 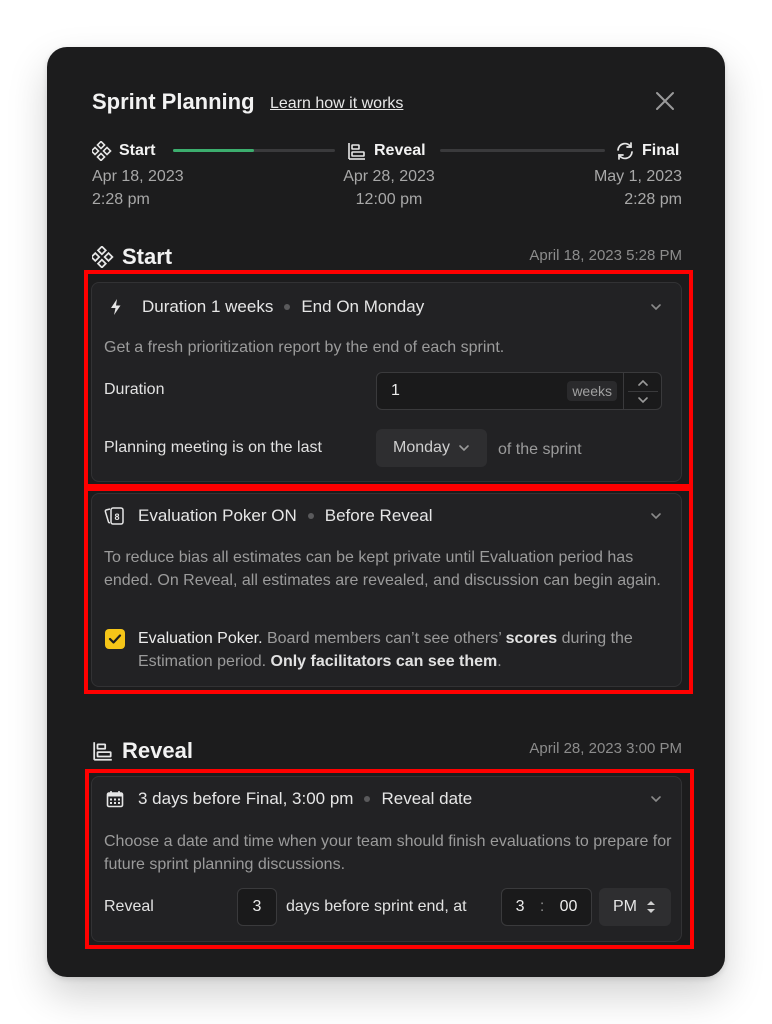 I want to click on meeting-label: Planning meeting is on the last, so click(x=213, y=447).